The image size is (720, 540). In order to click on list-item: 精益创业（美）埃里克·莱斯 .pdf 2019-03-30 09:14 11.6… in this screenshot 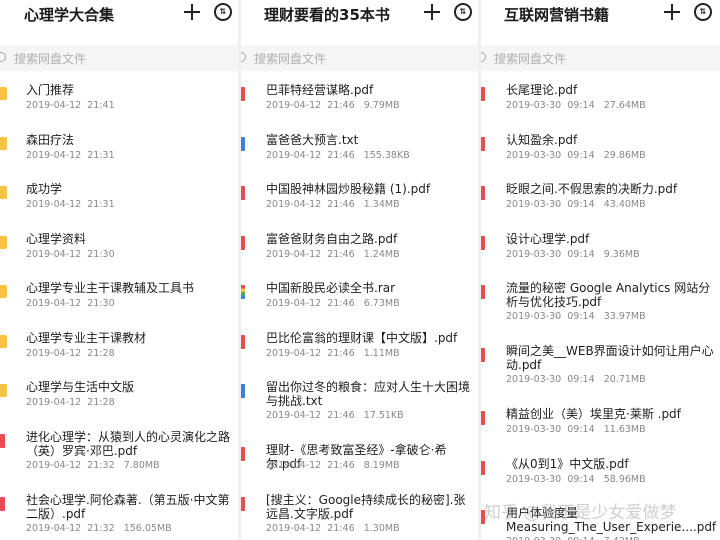, I will do `click(600, 420)`.